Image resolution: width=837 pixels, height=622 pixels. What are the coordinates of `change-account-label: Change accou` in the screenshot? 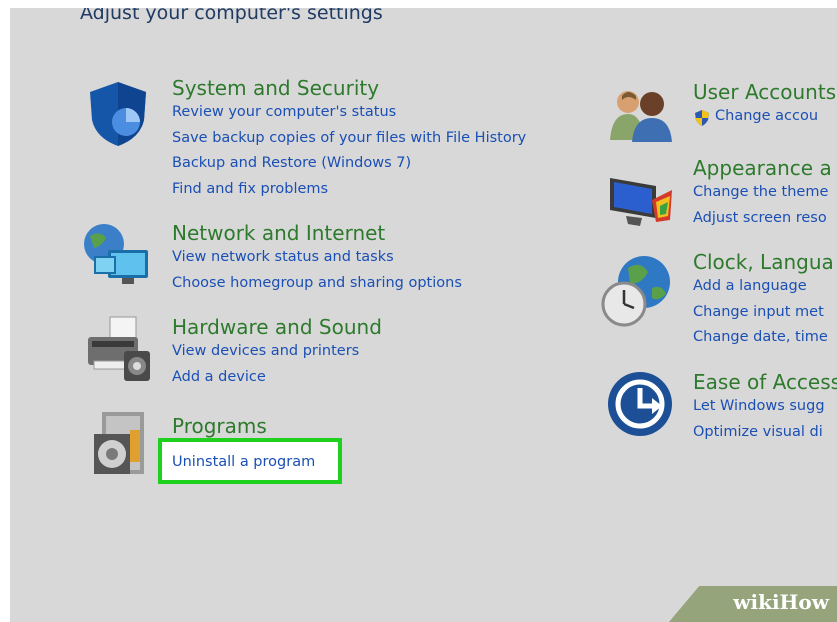 It's located at (767, 116).